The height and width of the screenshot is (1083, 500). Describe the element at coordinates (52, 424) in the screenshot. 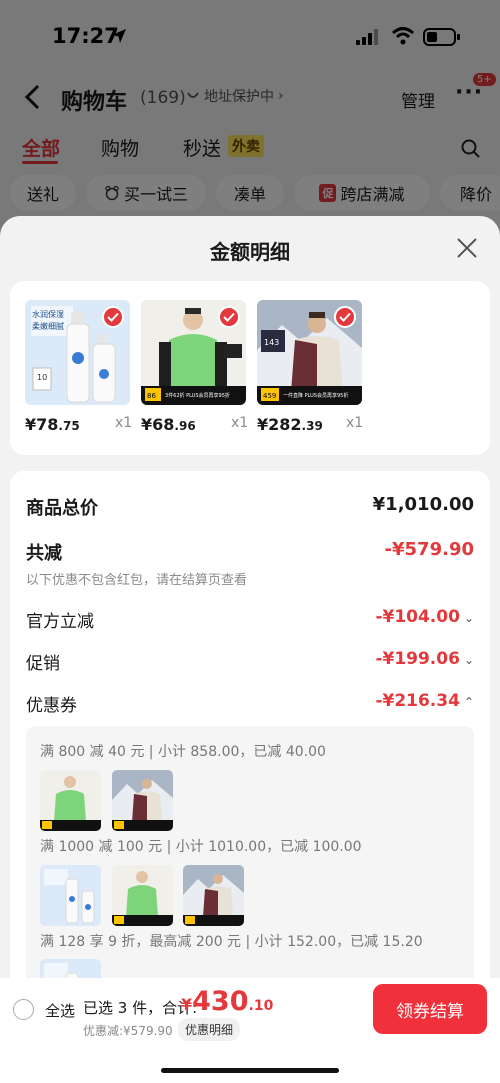

I see `product-price: ¥78.75` at that location.